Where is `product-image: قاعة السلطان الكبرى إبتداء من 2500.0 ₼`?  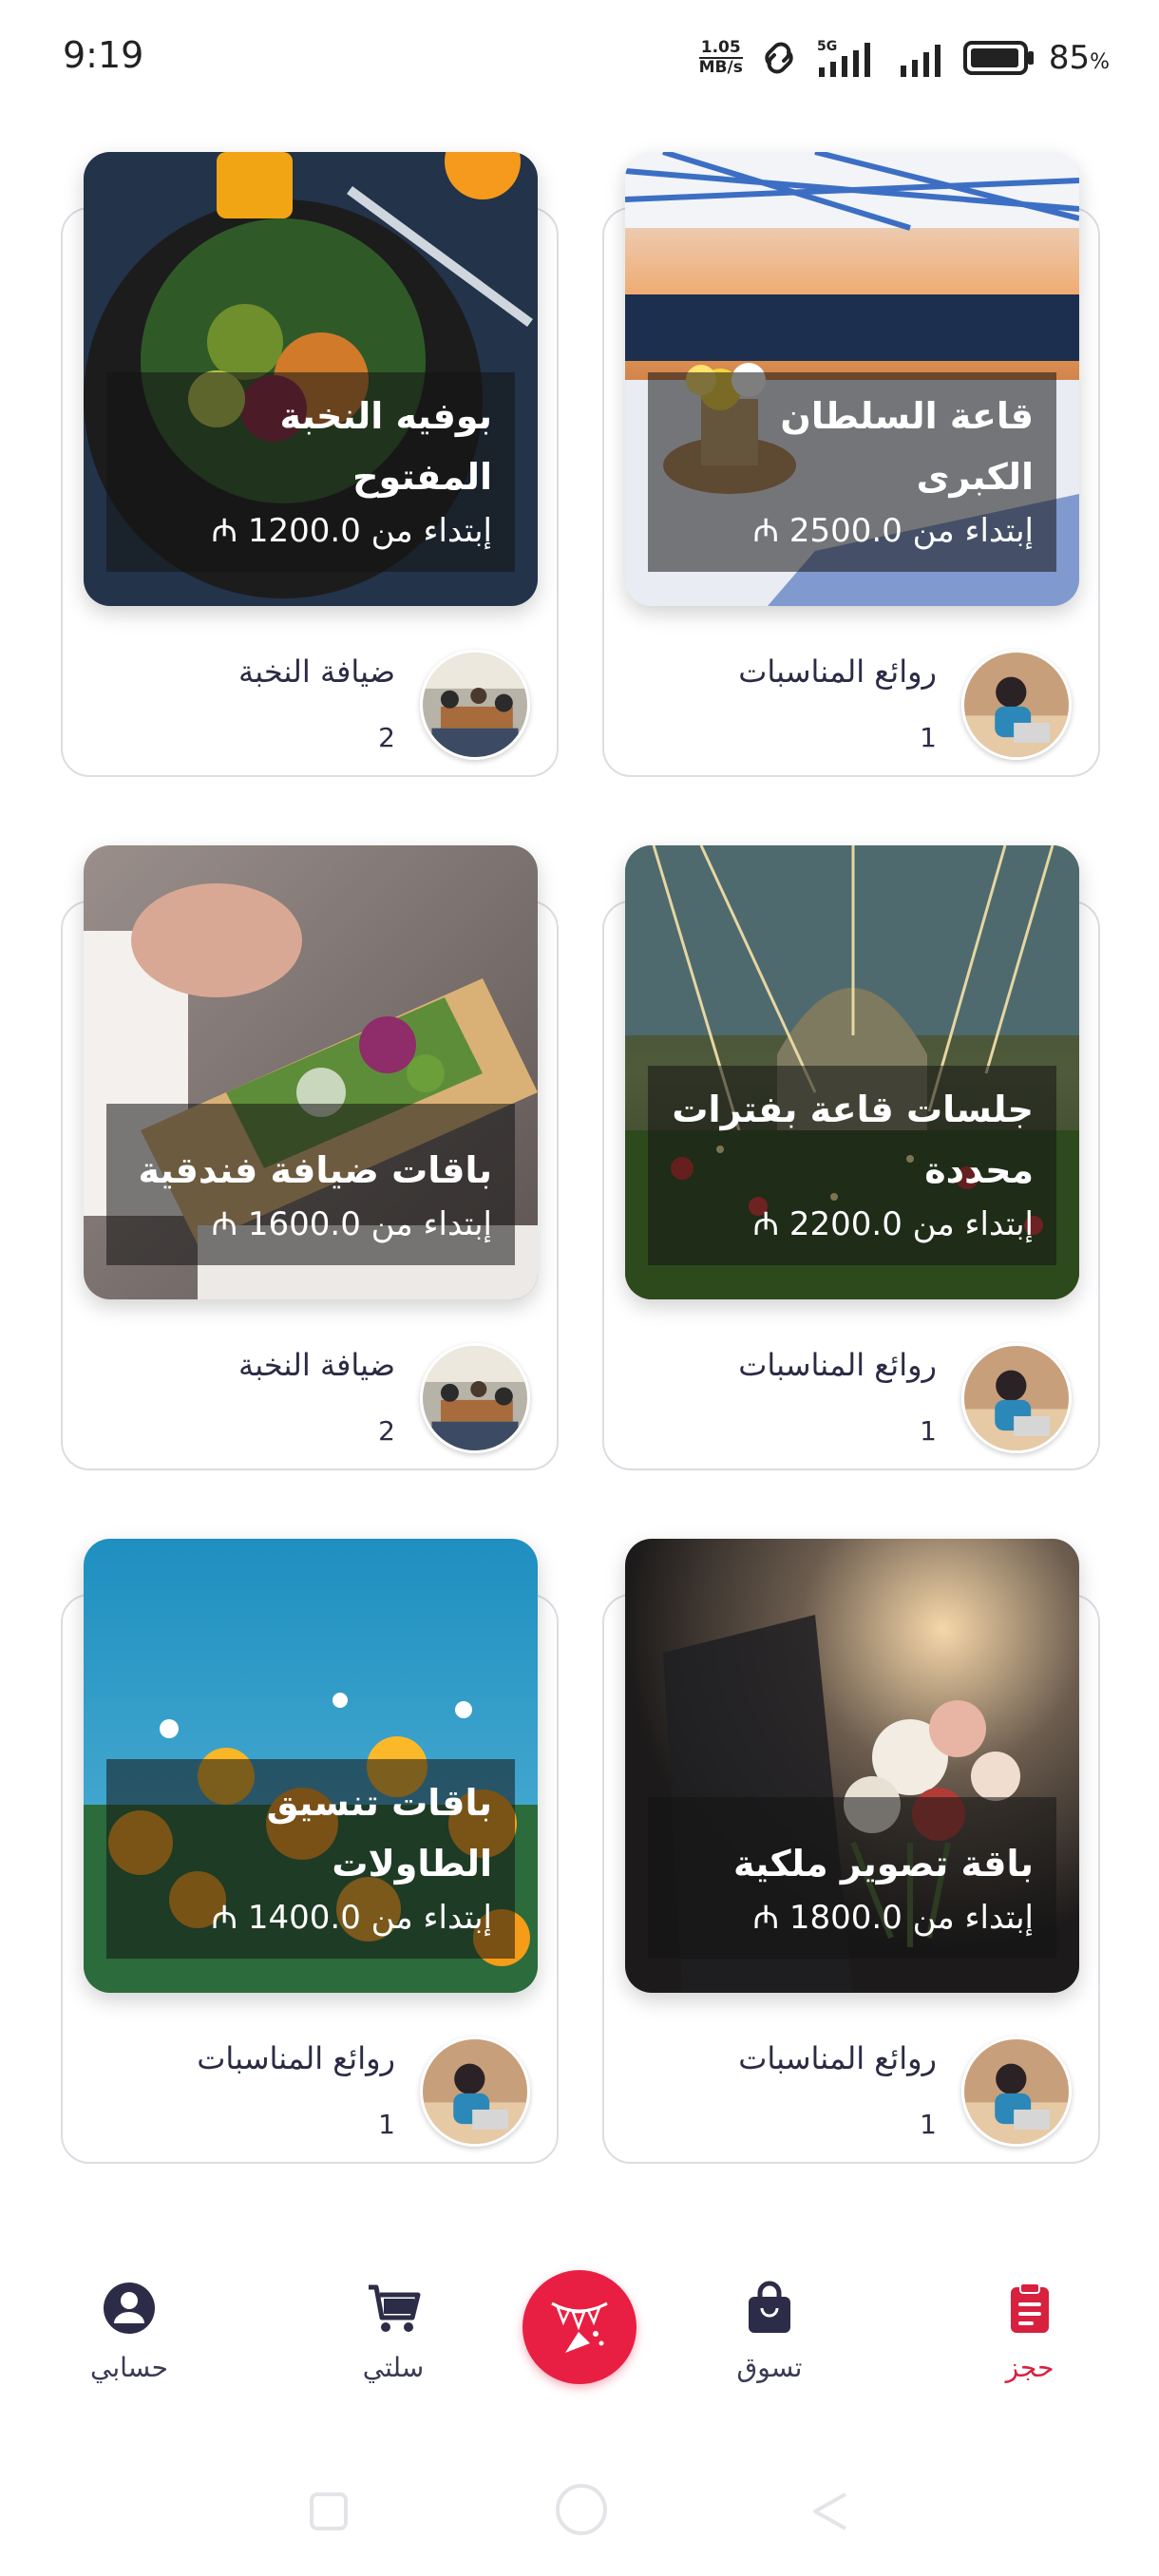
product-image: قاعة السلطان الكبرى إبتداء من 2500.0 ₼ is located at coordinates (852, 379).